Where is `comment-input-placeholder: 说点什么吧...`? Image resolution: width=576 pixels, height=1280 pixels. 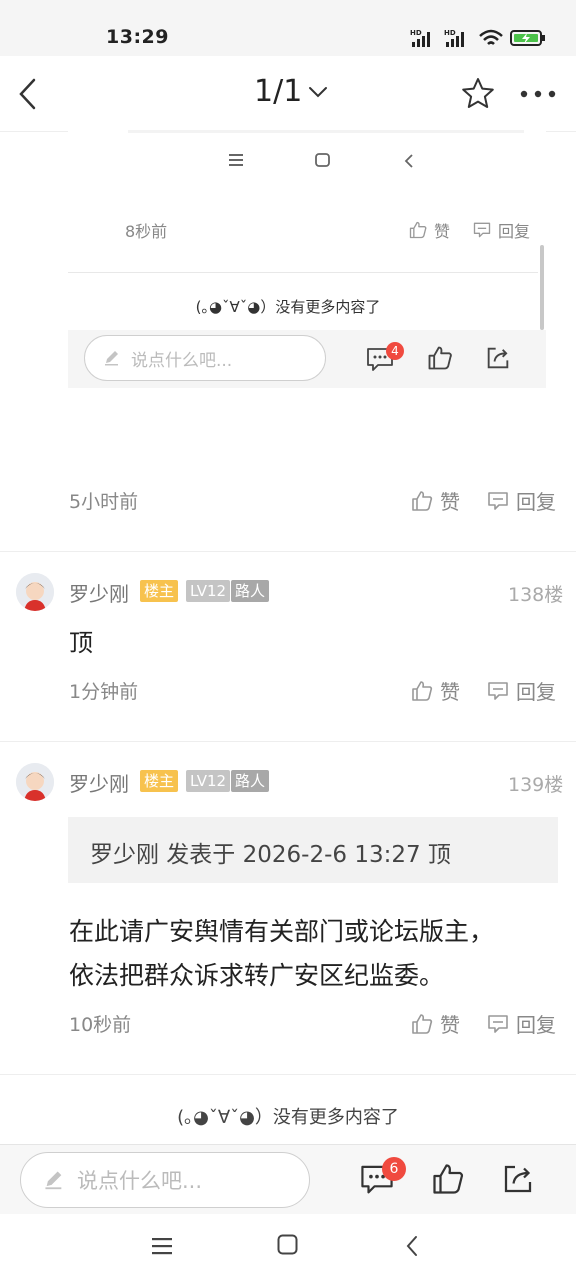 comment-input-placeholder: 说点什么吧... is located at coordinates (140, 1181).